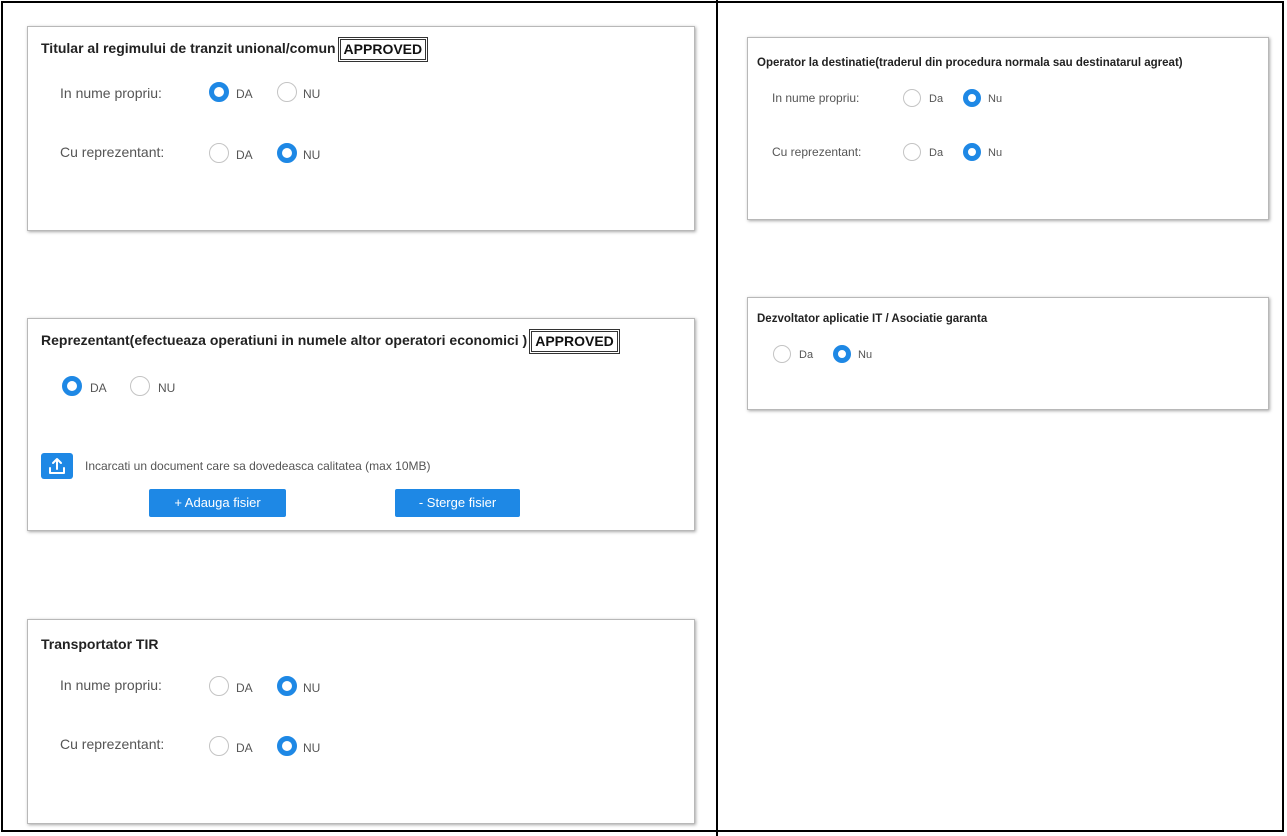 The width and height of the screenshot is (1287, 836). Describe the element at coordinates (244, 155) in the screenshot. I see `titular-cu-reprezentant-da-label: DA` at that location.